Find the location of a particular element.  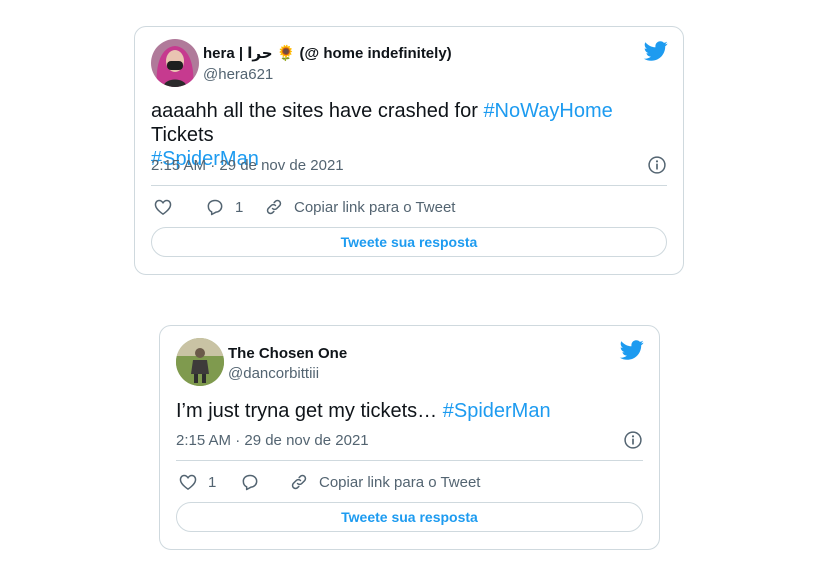

tweet-text-part: aaaahh all the sites have crashed for is located at coordinates (317, 111).